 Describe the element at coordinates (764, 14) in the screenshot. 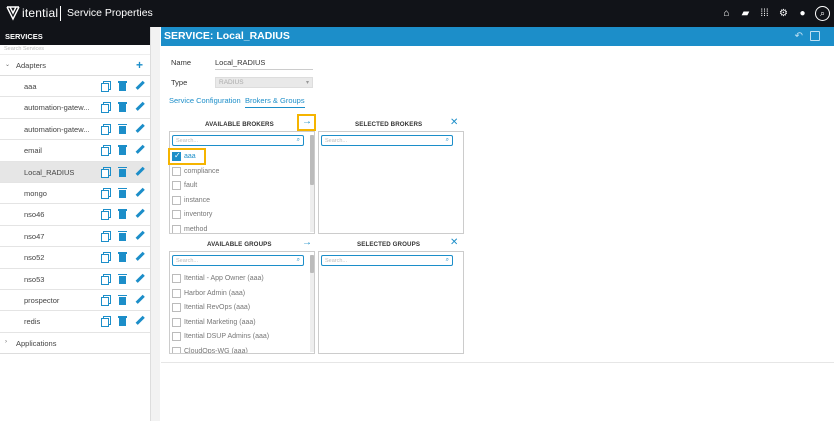

I see `apps-grid-icon: ⁞⁞⁞` at that location.